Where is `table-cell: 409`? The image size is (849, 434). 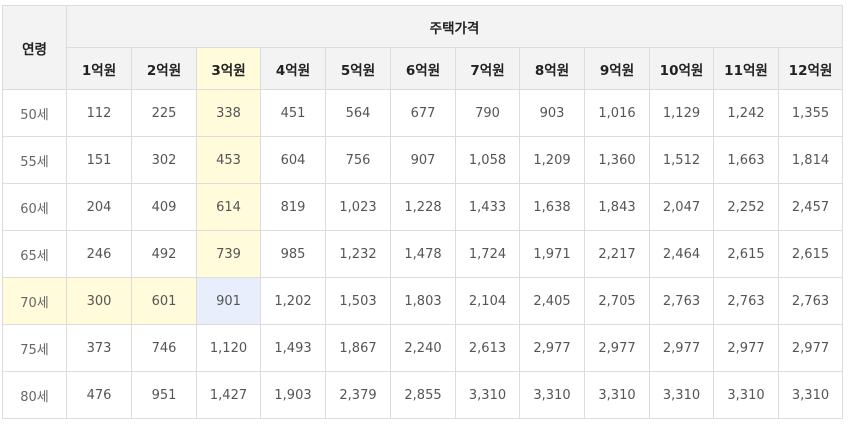
table-cell: 409 is located at coordinates (164, 207).